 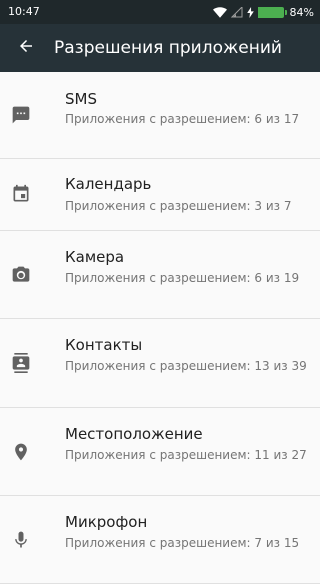 I want to click on permission-title: Камера, so click(x=95, y=257).